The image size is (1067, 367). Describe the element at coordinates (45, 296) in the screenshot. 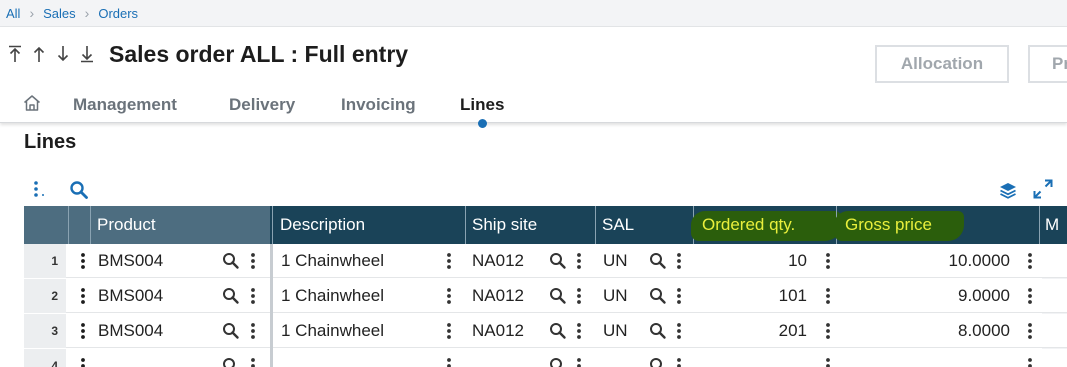

I see `row-number: 2` at that location.